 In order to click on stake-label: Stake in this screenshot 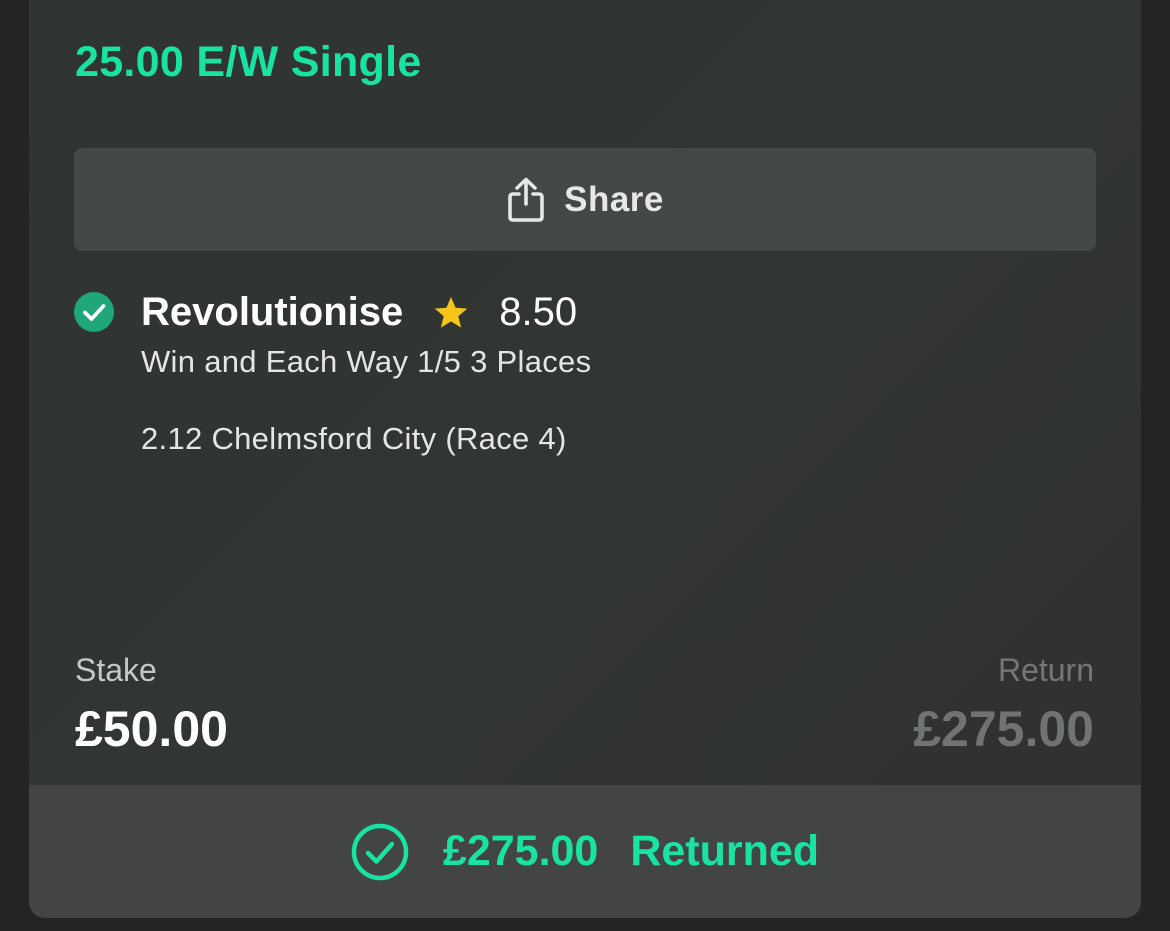, I will do `click(116, 670)`.